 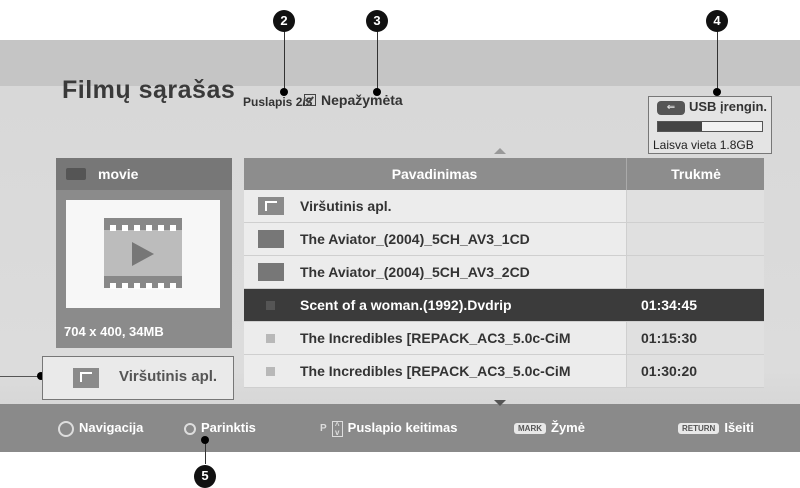 I want to click on thumbnail-info: 704 x 400, 34MB, so click(x=114, y=331).